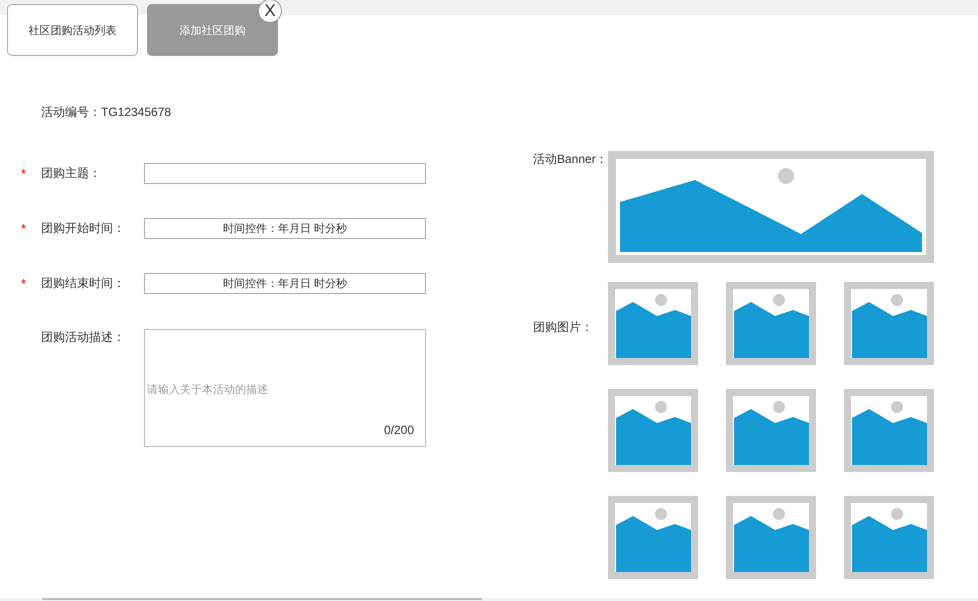 The image size is (978, 601). I want to click on banner-label: 活动Banner：, so click(570, 159).